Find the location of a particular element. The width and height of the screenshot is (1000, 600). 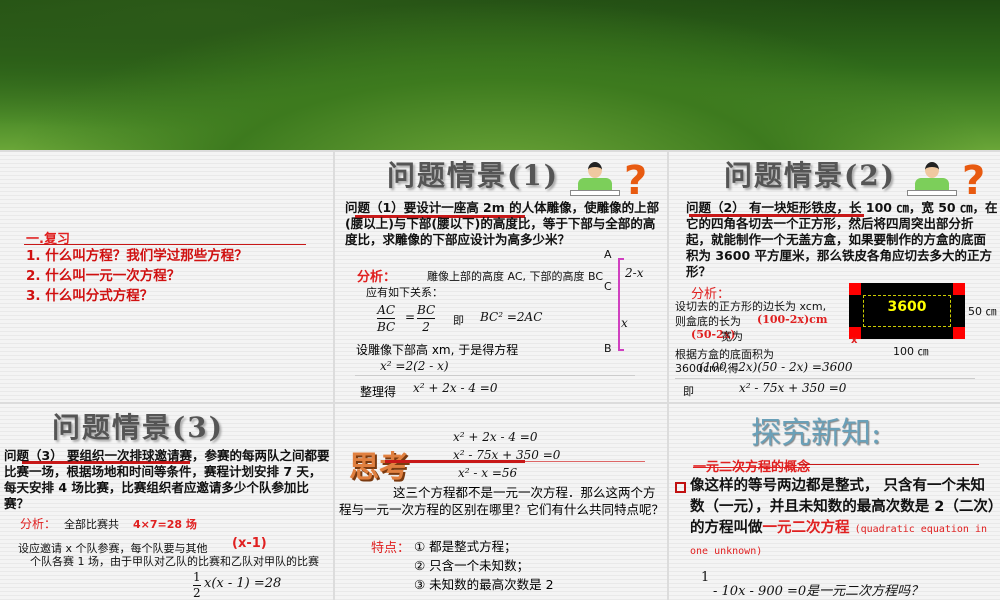

analysis-text: 全部比赛共 is located at coordinates (91, 524).